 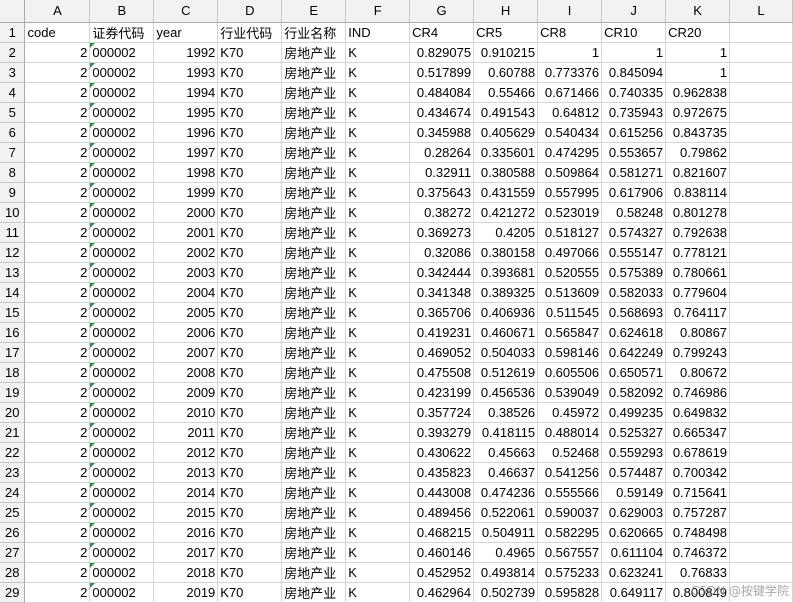 I want to click on cell-a2: 2, so click(x=57, y=52).